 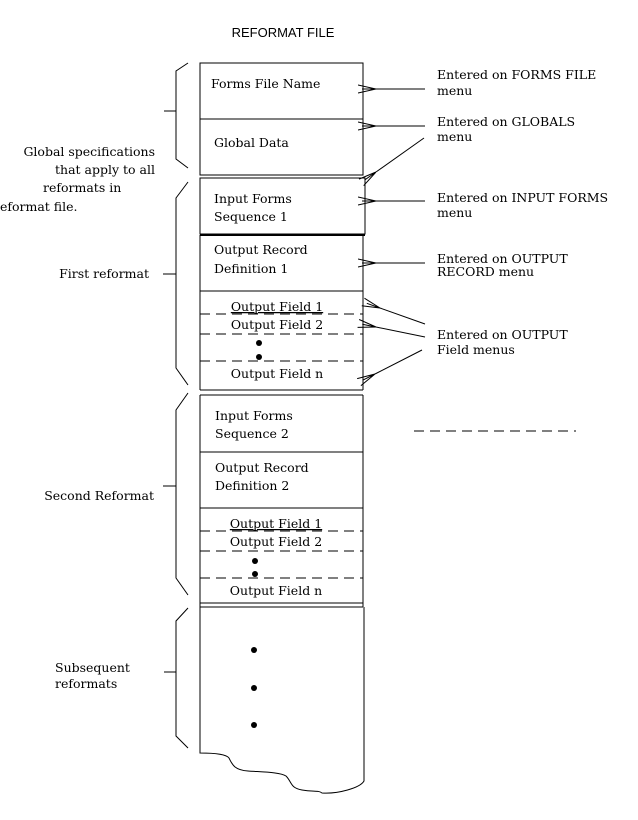 I want to click on output-field-1-n: Output Field n, so click(x=277, y=373).